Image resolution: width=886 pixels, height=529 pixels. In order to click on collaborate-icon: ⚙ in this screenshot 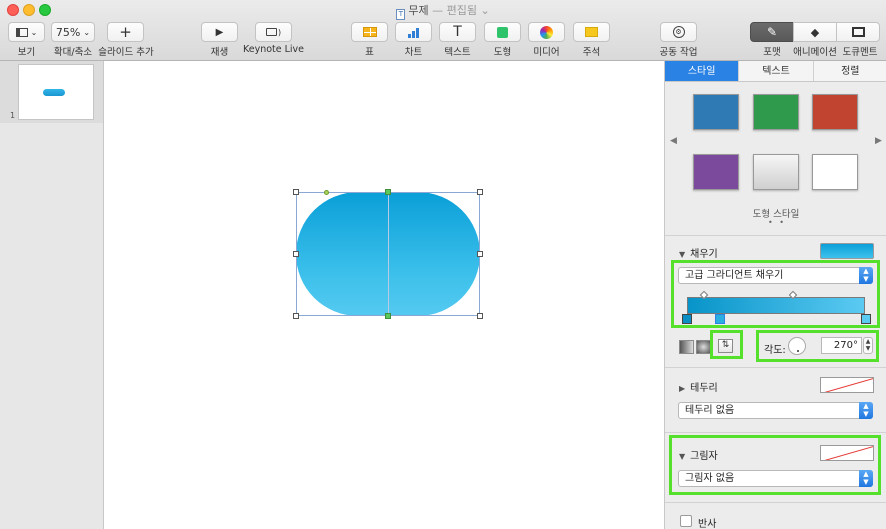, I will do `click(678, 32)`.